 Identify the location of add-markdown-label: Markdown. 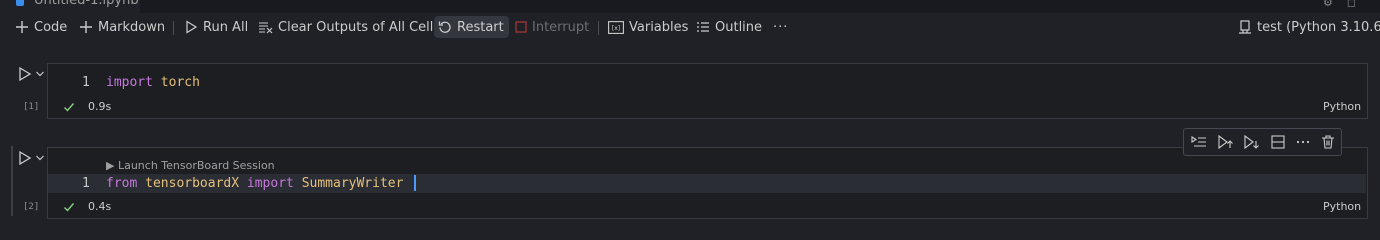
(132, 27).